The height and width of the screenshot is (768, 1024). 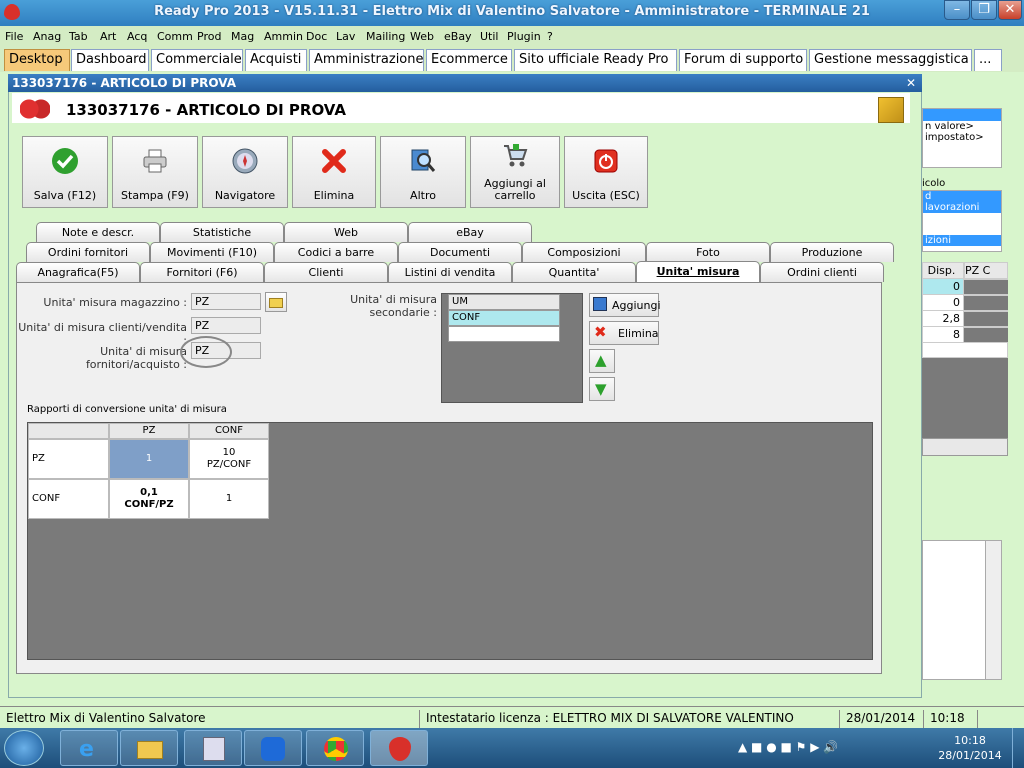 I want to click on menu-web: Web, so click(x=422, y=36).